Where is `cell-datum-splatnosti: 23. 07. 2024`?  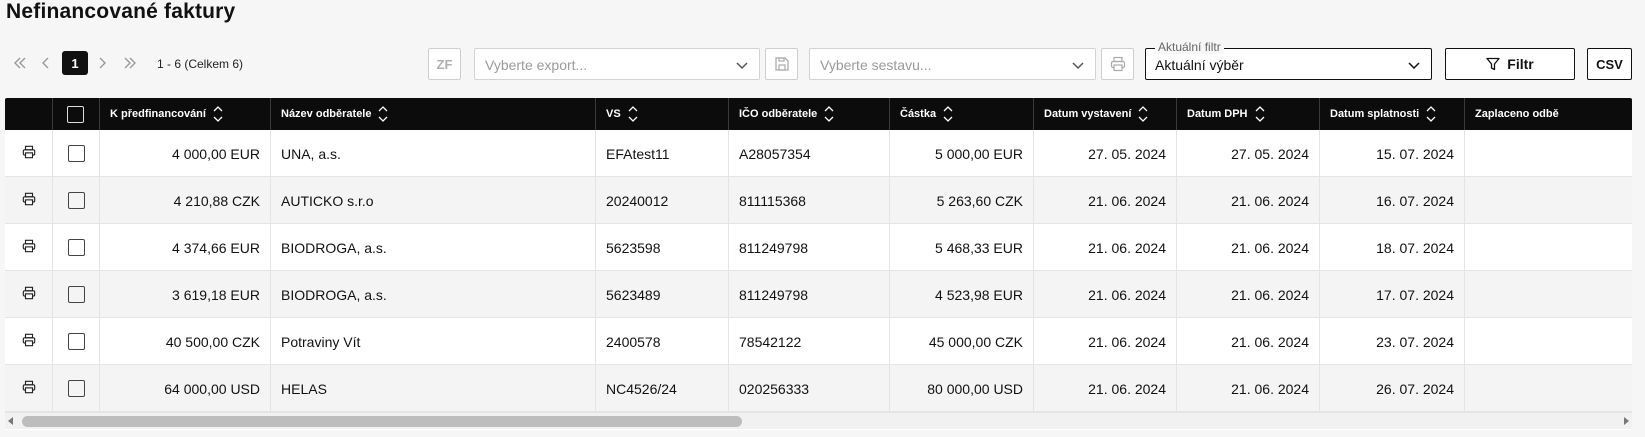
cell-datum-splatnosti: 23. 07. 2024 is located at coordinates (1392, 341).